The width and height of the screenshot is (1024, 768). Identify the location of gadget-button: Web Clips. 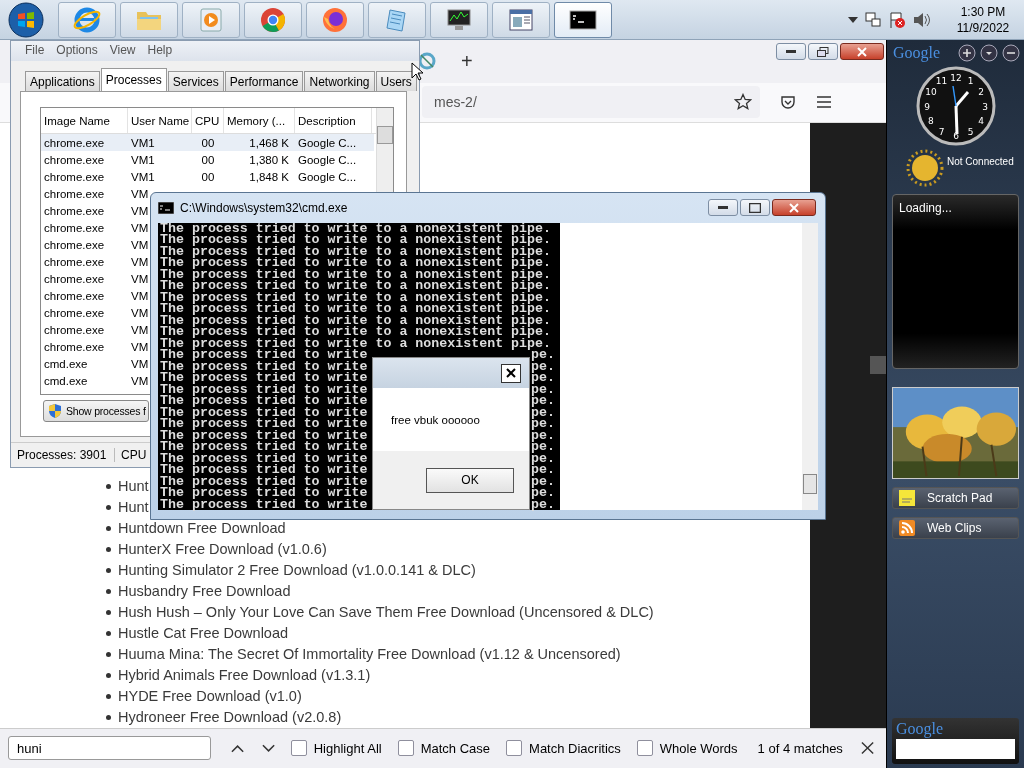
(955, 528).